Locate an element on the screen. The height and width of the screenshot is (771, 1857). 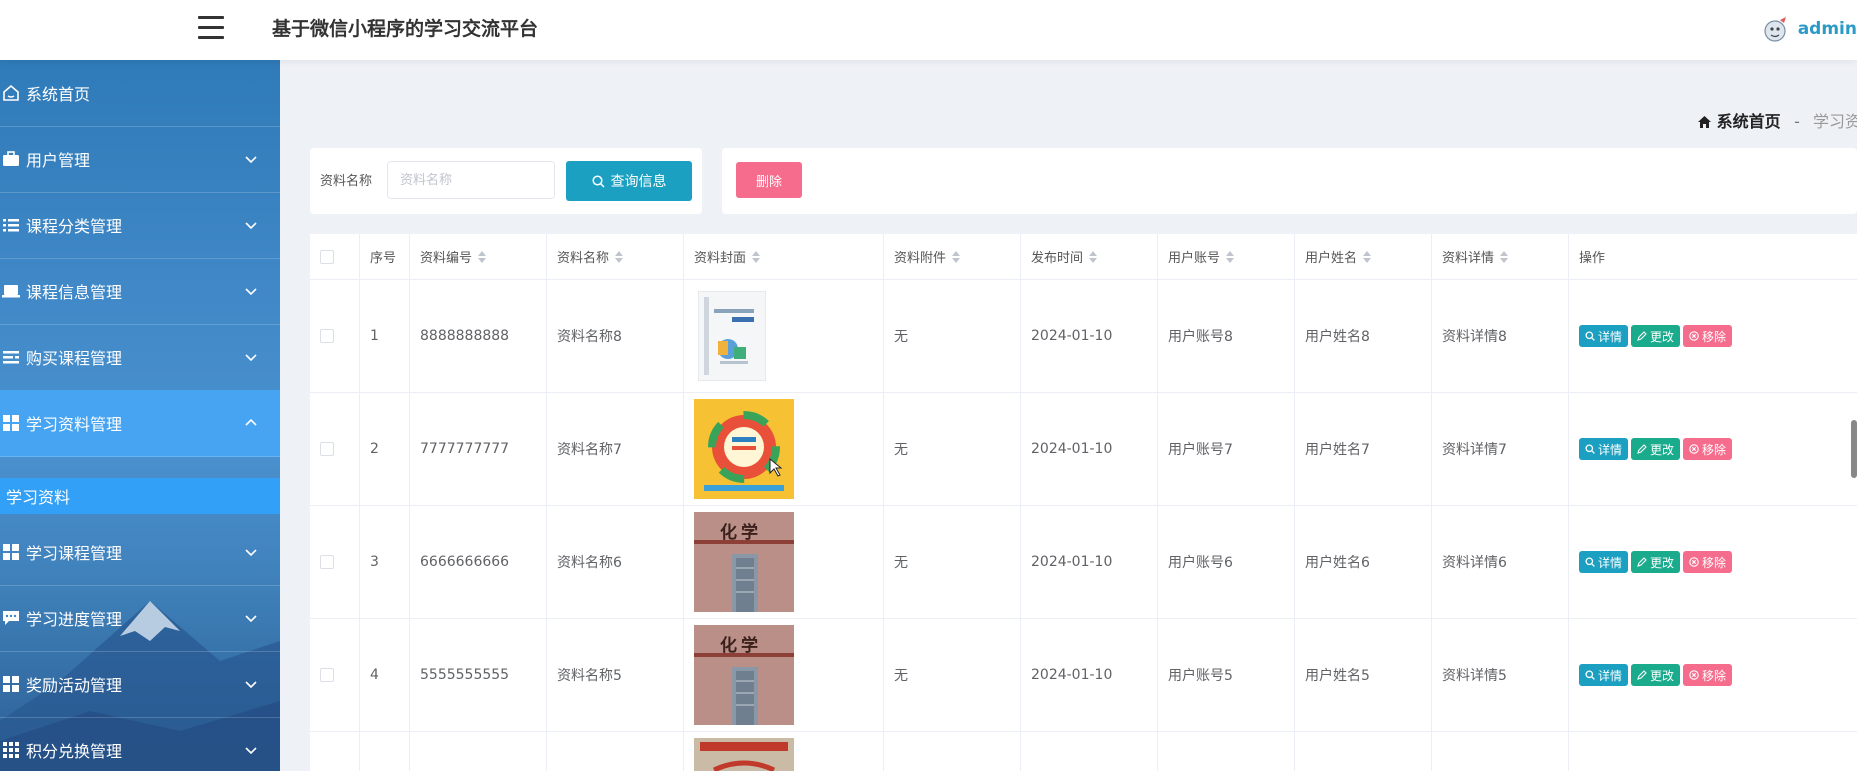
home-icon is located at coordinates (11, 92).